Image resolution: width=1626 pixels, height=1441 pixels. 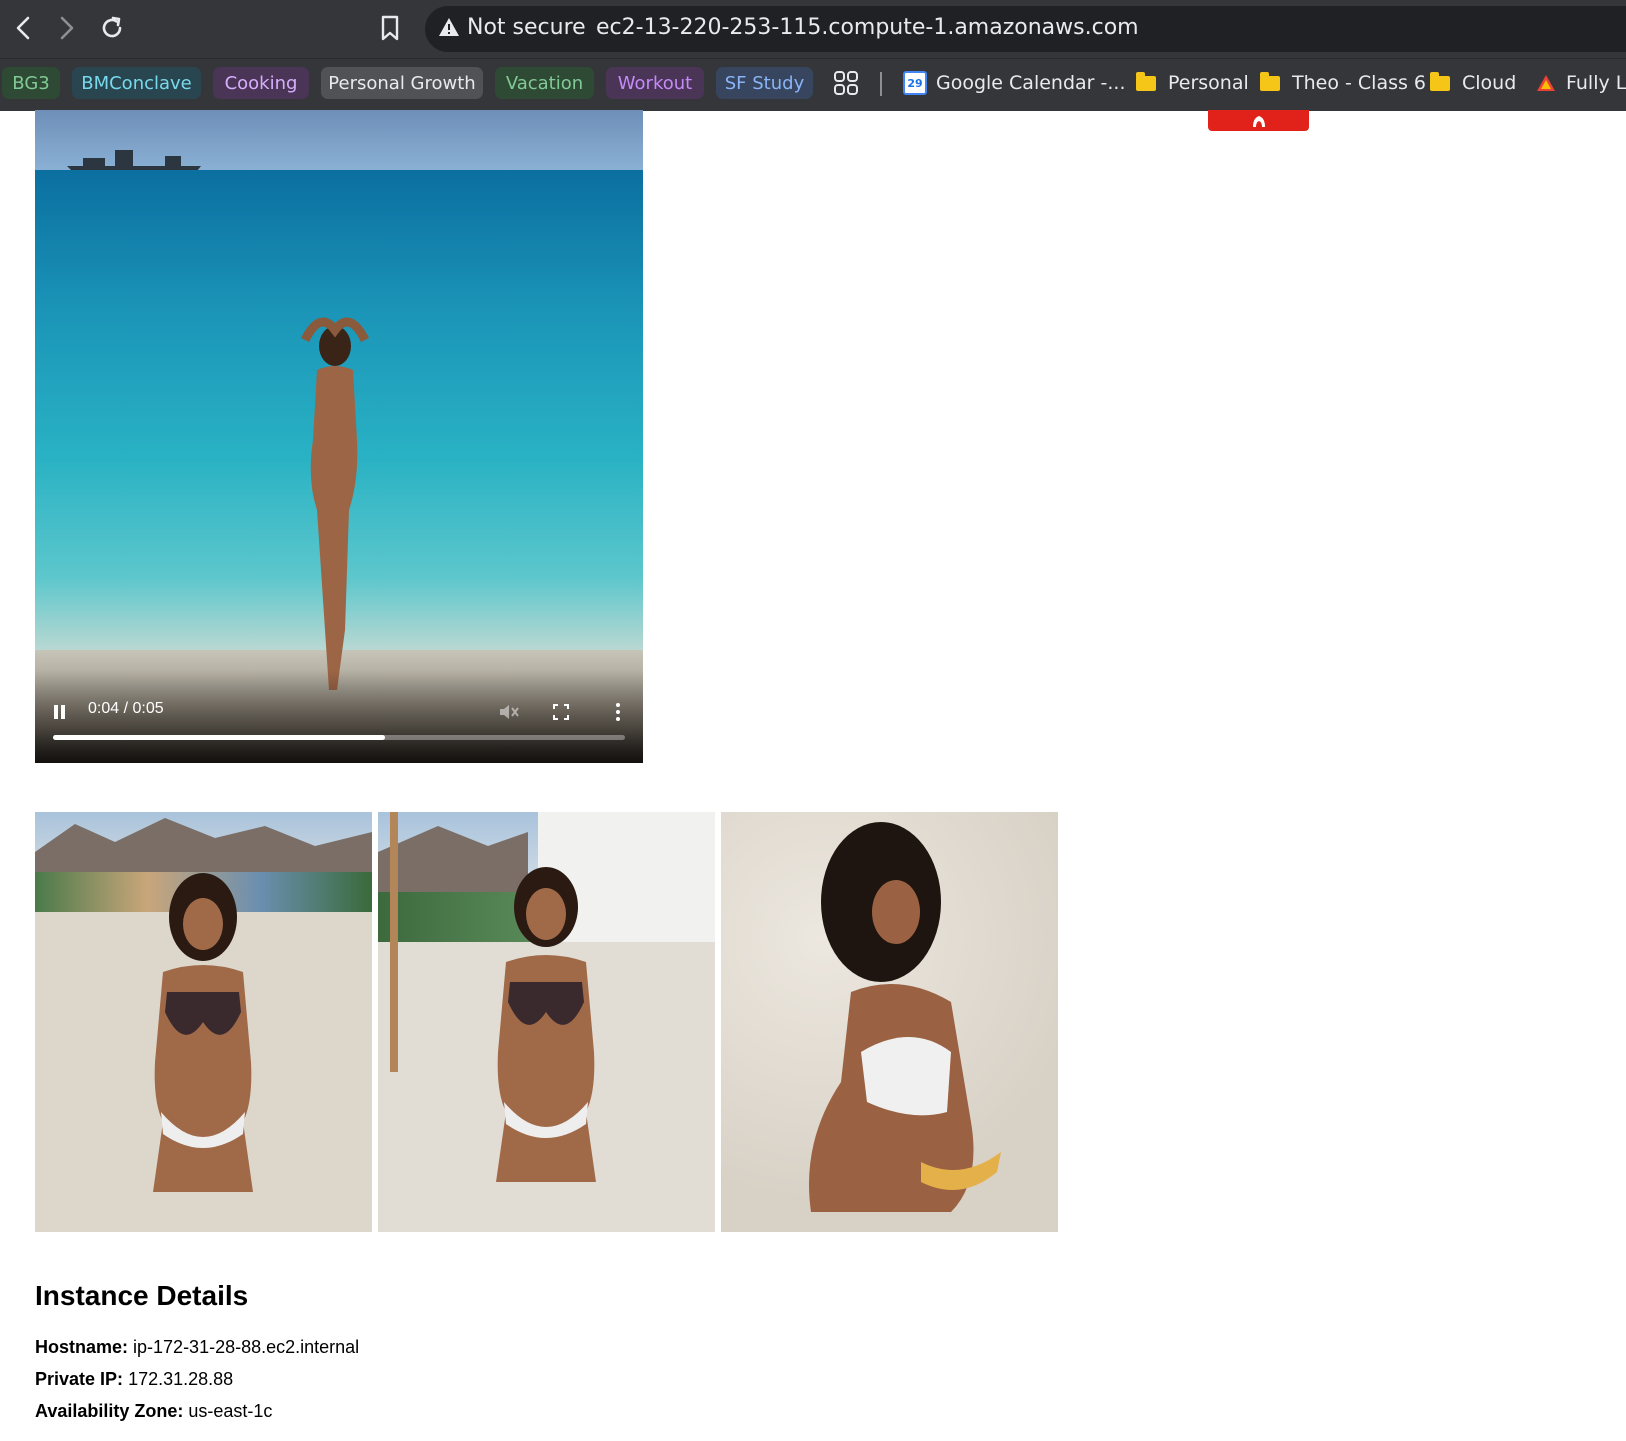 I want to click on reload-icon, so click(x=112, y=27).